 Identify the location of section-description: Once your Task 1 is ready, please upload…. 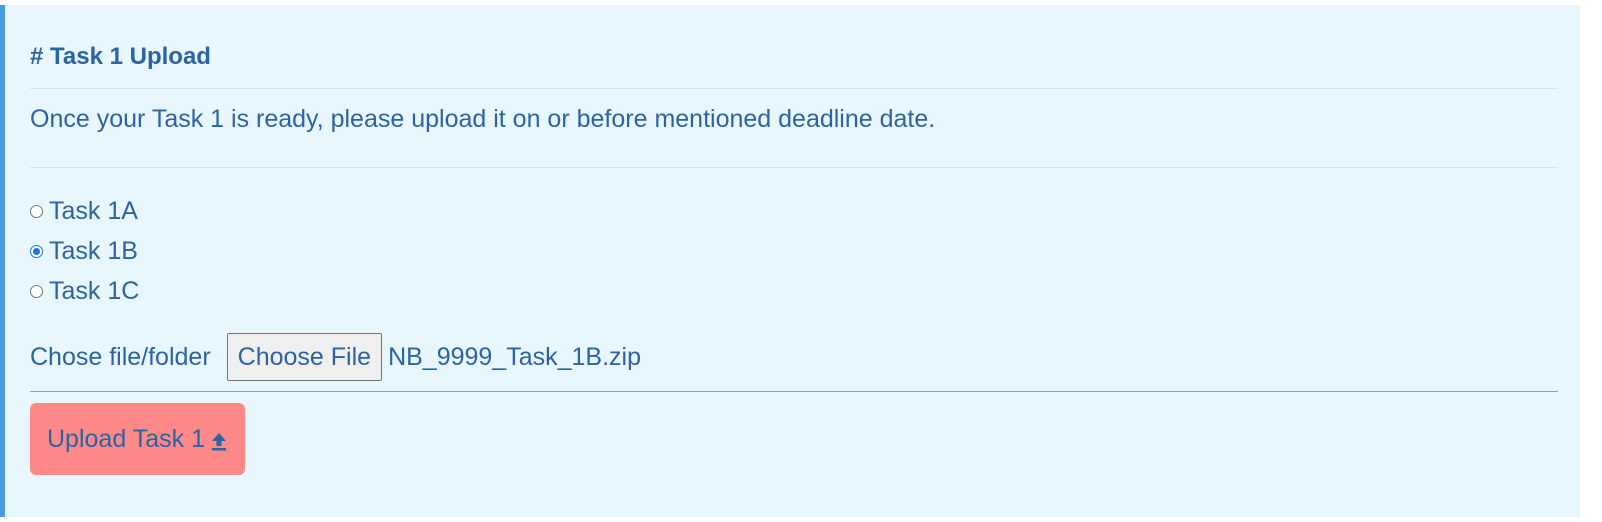
(483, 119).